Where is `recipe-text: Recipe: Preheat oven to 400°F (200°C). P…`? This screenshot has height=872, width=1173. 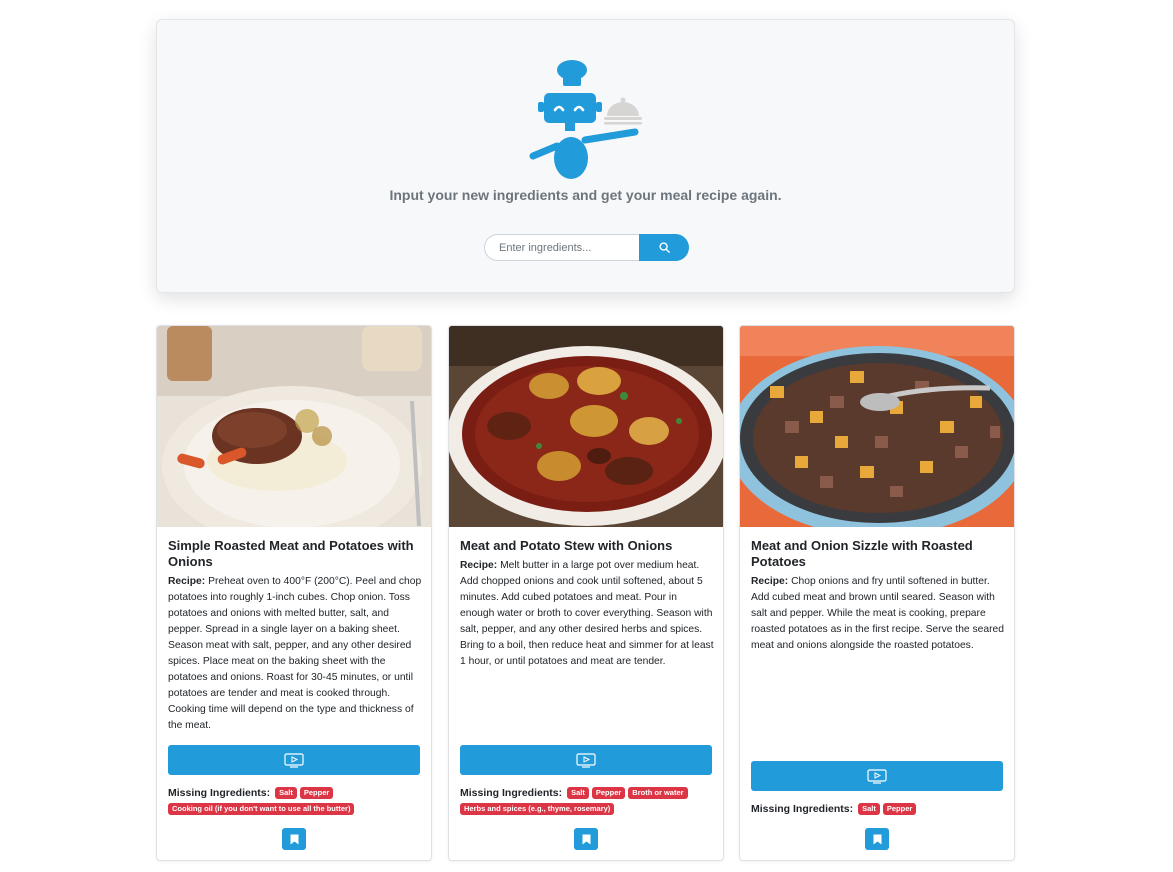 recipe-text: Recipe: Preheat oven to 400°F (200°C). P… is located at coordinates (295, 654).